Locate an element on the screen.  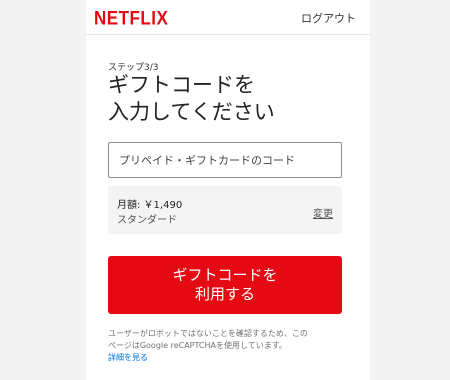
page-title-line-1: ギフトコードを is located at coordinates (181, 85).